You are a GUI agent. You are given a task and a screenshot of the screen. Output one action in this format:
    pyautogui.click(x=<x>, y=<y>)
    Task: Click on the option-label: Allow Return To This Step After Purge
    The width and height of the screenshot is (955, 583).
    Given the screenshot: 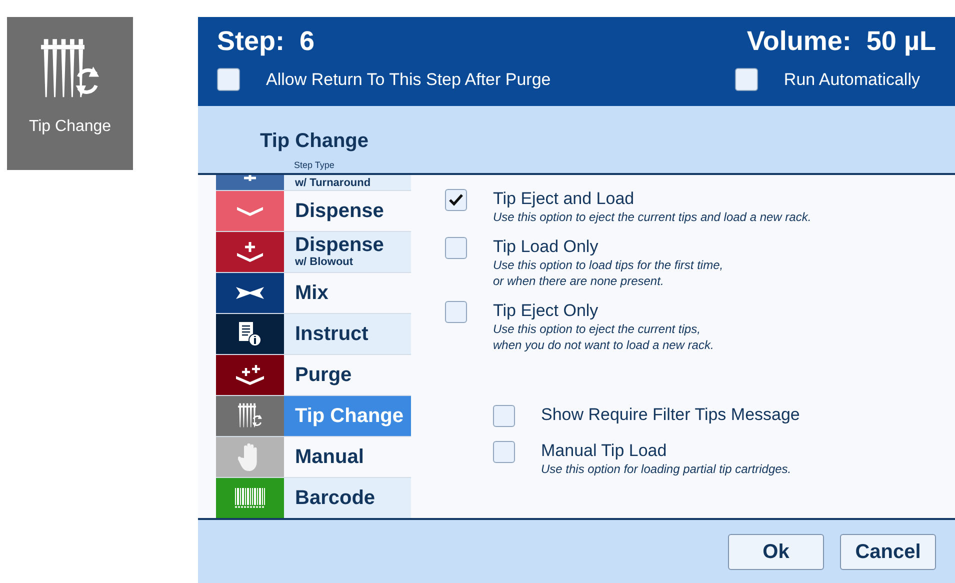 What is the action you would take?
    pyautogui.click(x=408, y=80)
    